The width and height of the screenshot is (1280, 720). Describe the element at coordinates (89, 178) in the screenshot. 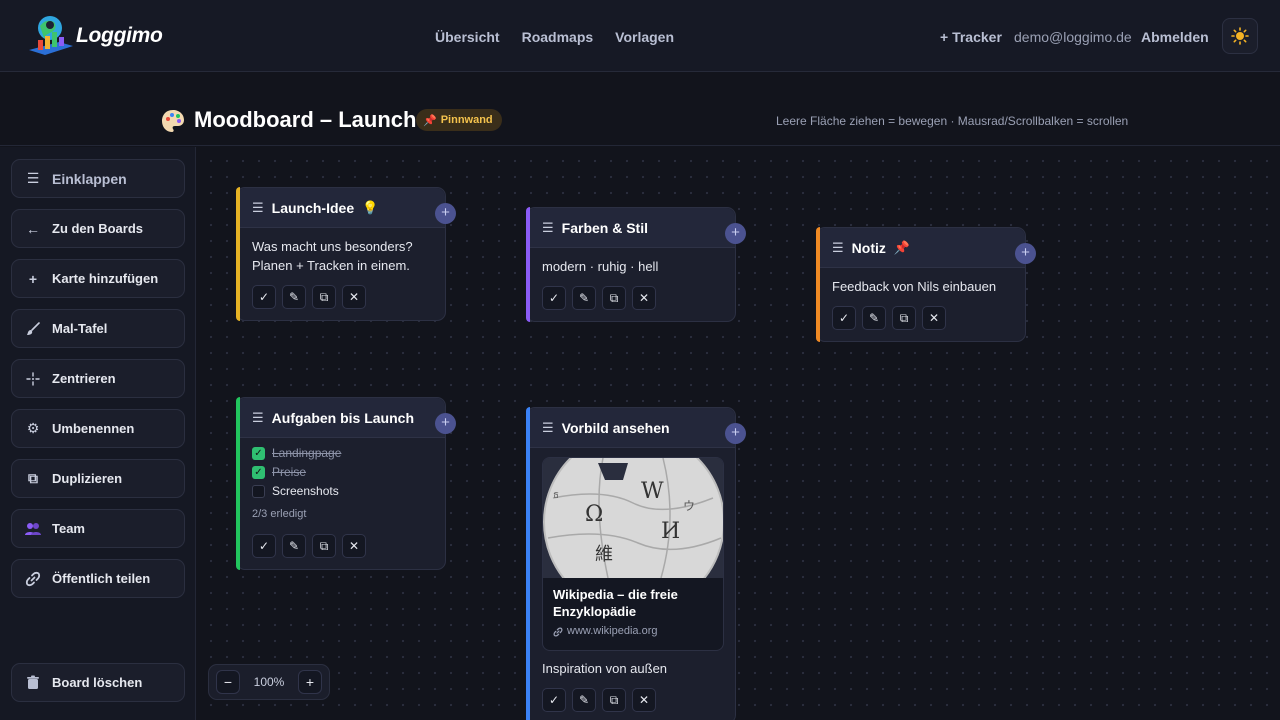

I see `sidebar-collapse-label: Einklappen` at that location.